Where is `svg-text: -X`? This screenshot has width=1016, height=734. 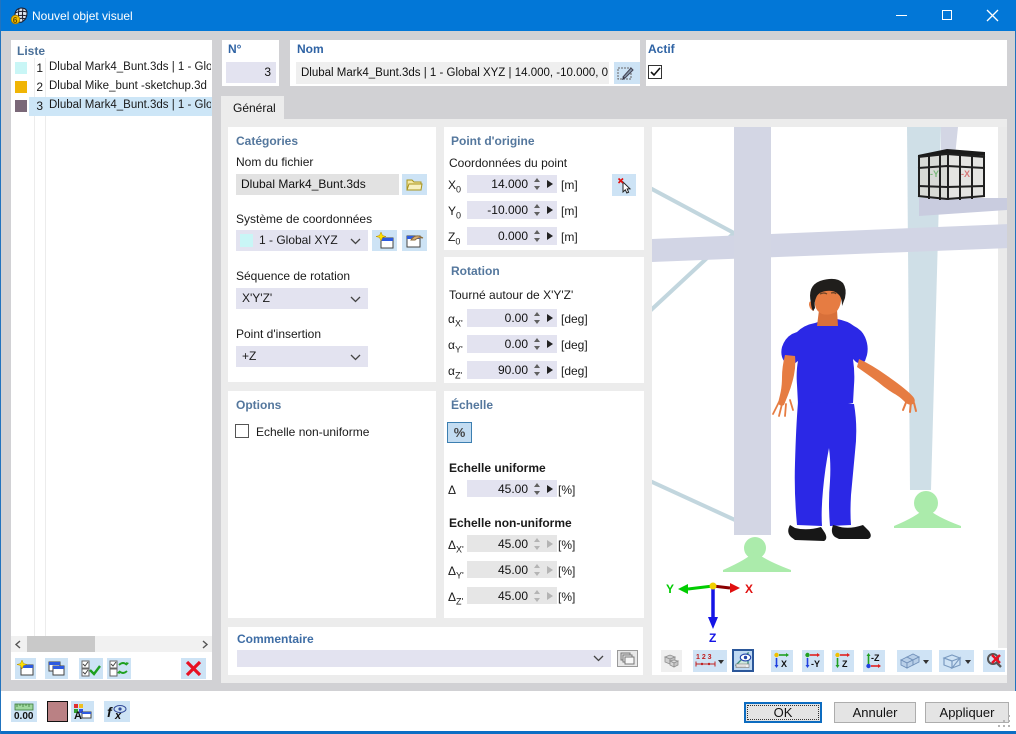
svg-text: -X is located at coordinates (965, 174).